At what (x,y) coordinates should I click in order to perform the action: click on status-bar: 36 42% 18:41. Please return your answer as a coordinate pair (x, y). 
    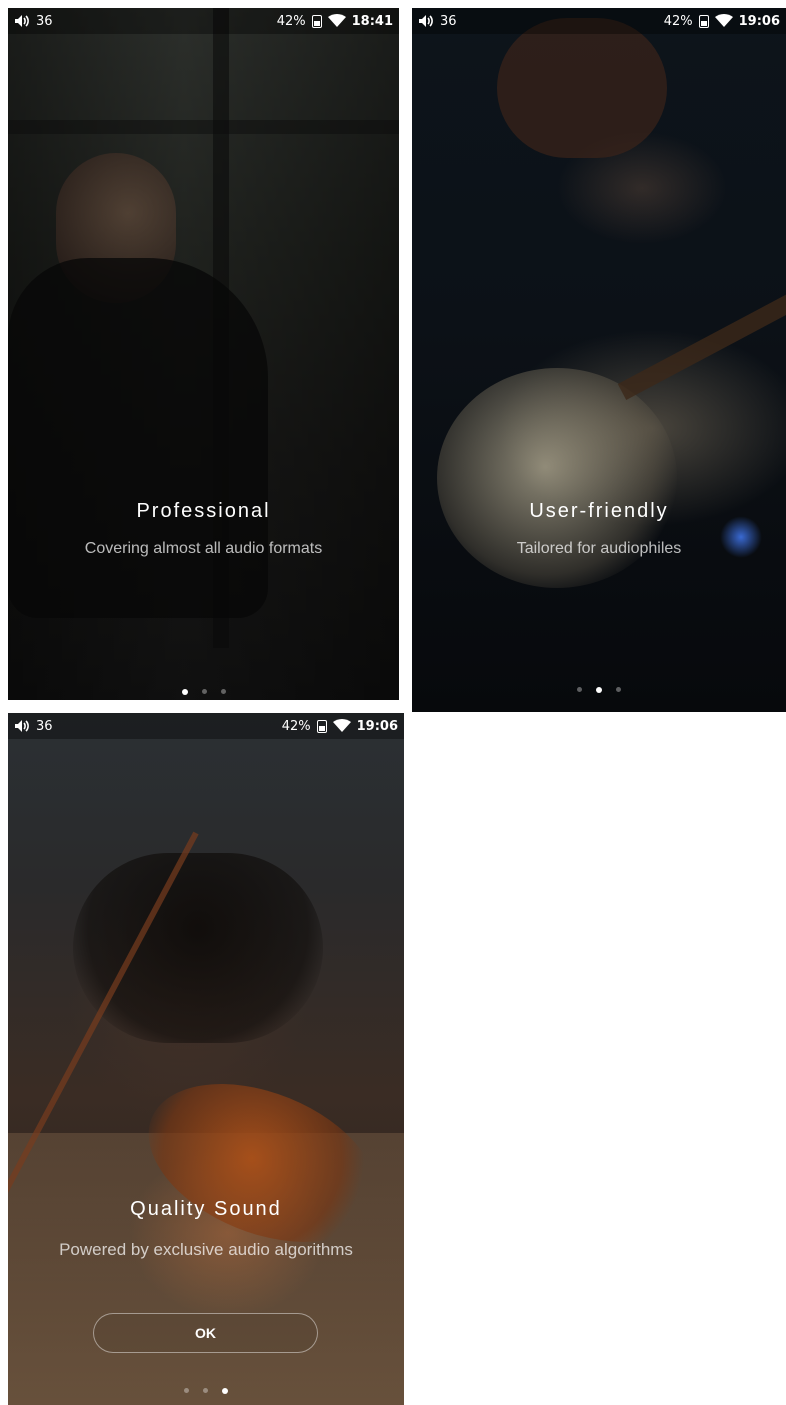
    Looking at the image, I should click on (203, 21).